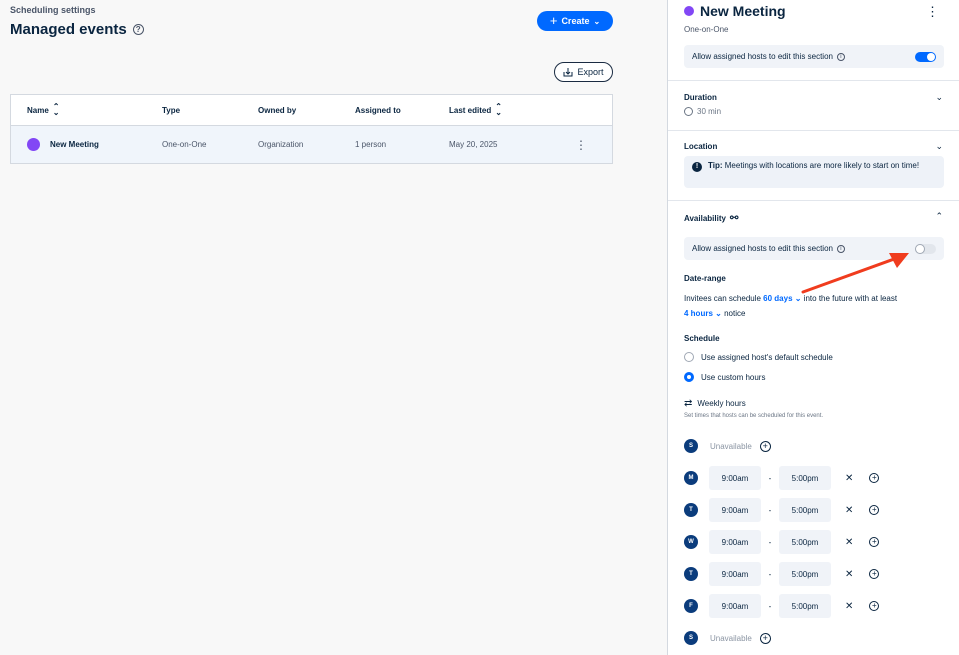  I want to click on day-row-thursday: T 9:00am - 5:00pm ✕ +, so click(819, 574).